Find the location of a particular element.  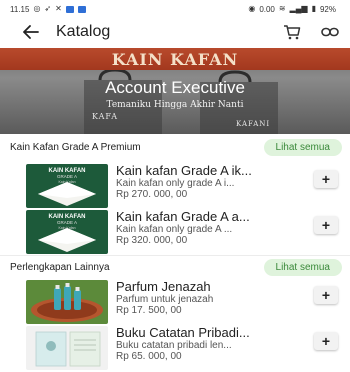

banner-brand: KAIN KAFAN is located at coordinates (175, 59).